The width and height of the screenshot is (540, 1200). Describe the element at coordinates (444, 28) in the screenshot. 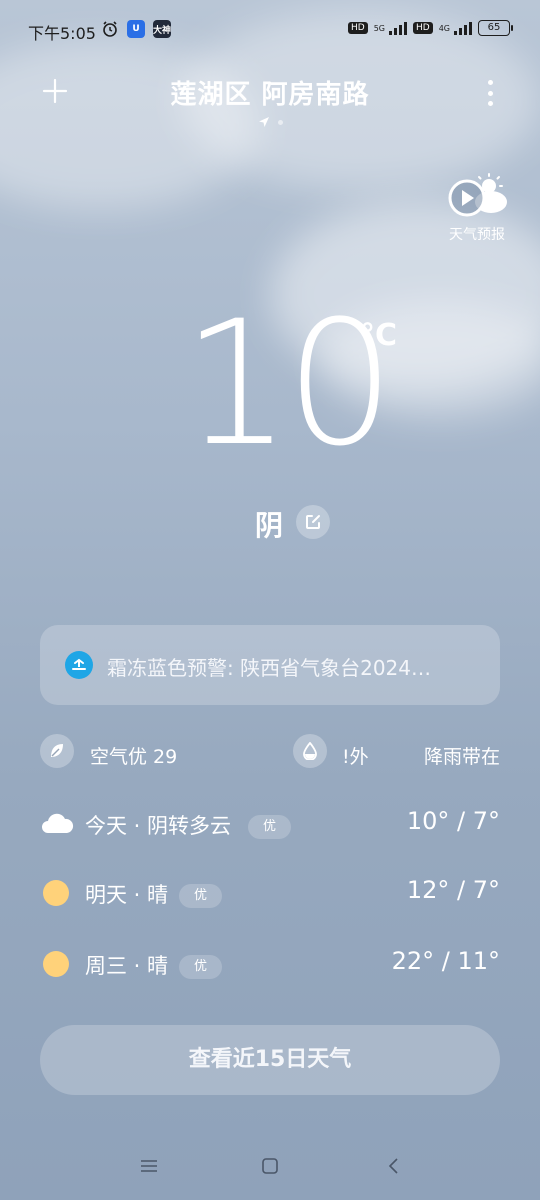

I see `network-type-label: 4G` at that location.